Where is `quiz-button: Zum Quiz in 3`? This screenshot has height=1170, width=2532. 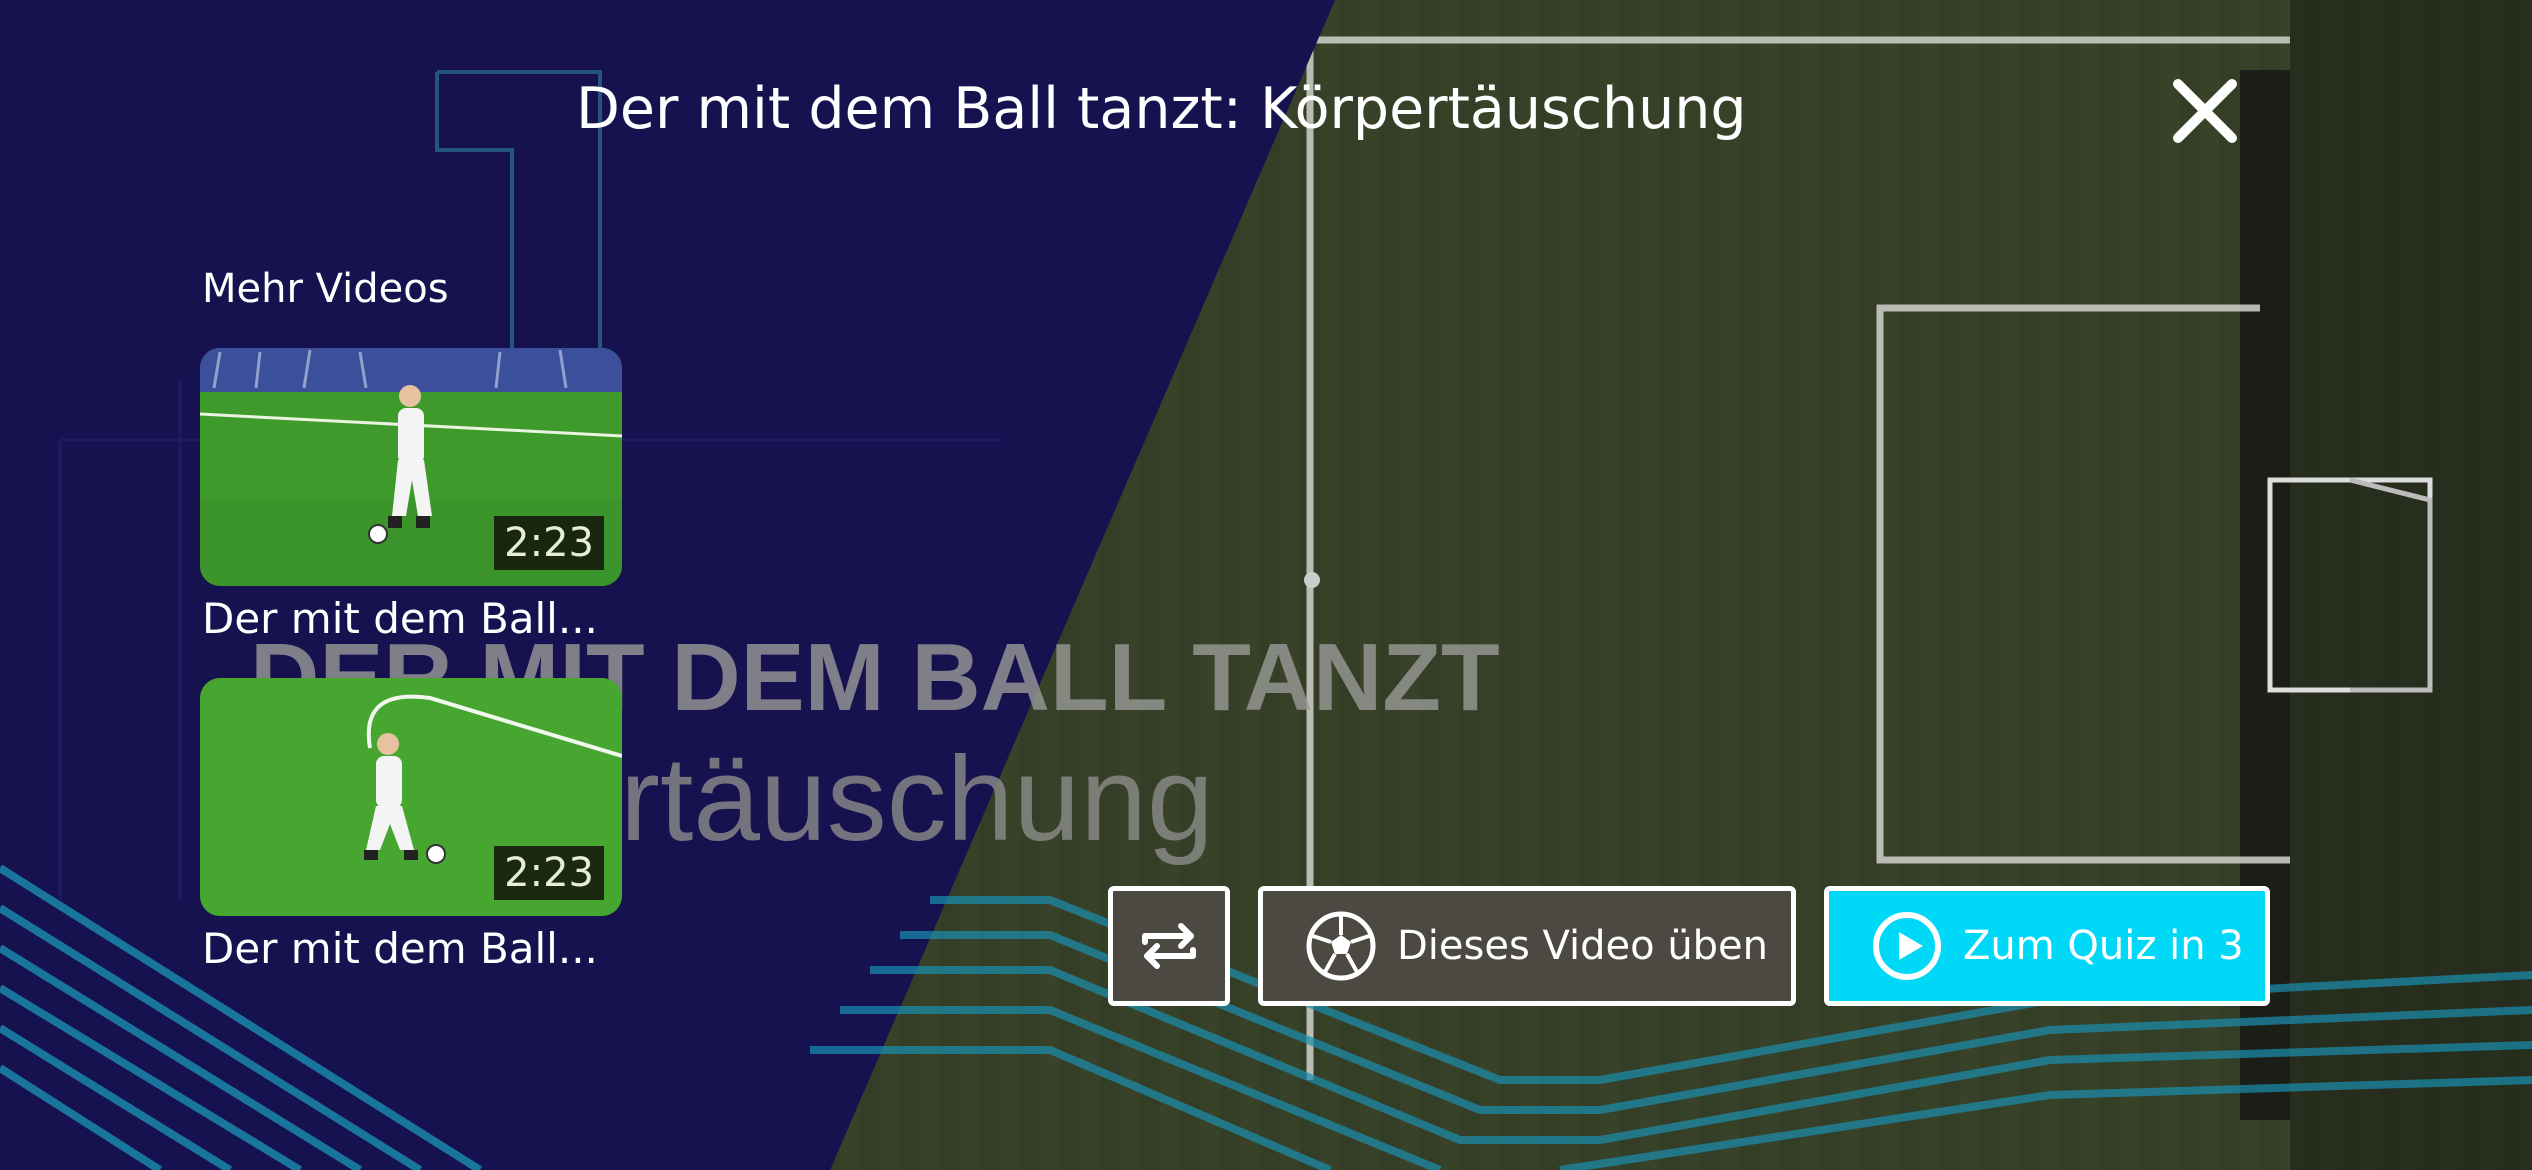
quiz-button: Zum Quiz in 3 is located at coordinates (2047, 946).